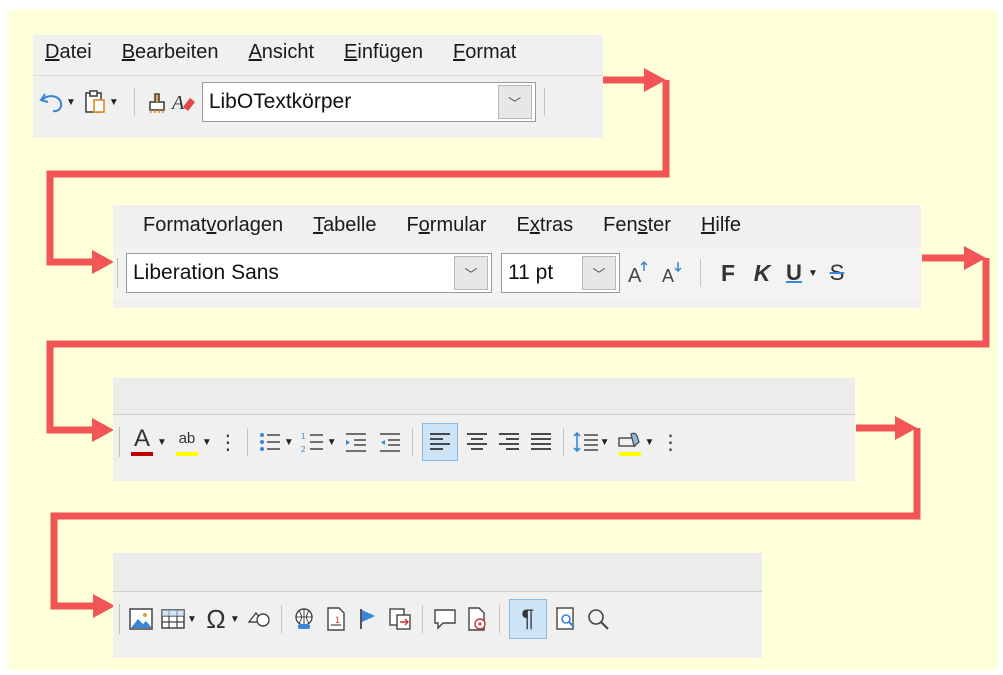 This screenshot has width=1003, height=675. Describe the element at coordinates (173, 619) in the screenshot. I see `insert-table-icon` at that location.